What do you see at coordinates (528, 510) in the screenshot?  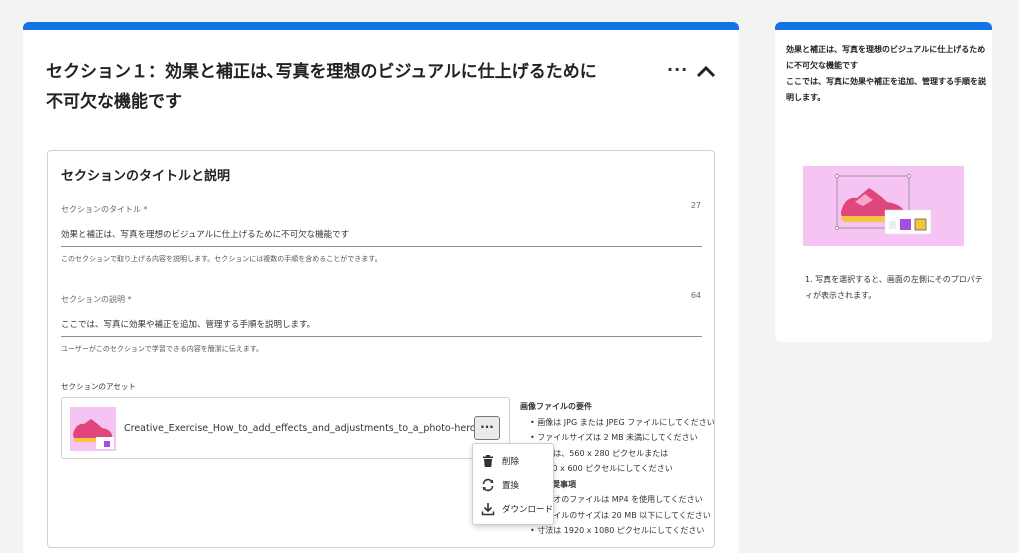 I see `menu-item-label: ダウンロード` at bounding box center [528, 510].